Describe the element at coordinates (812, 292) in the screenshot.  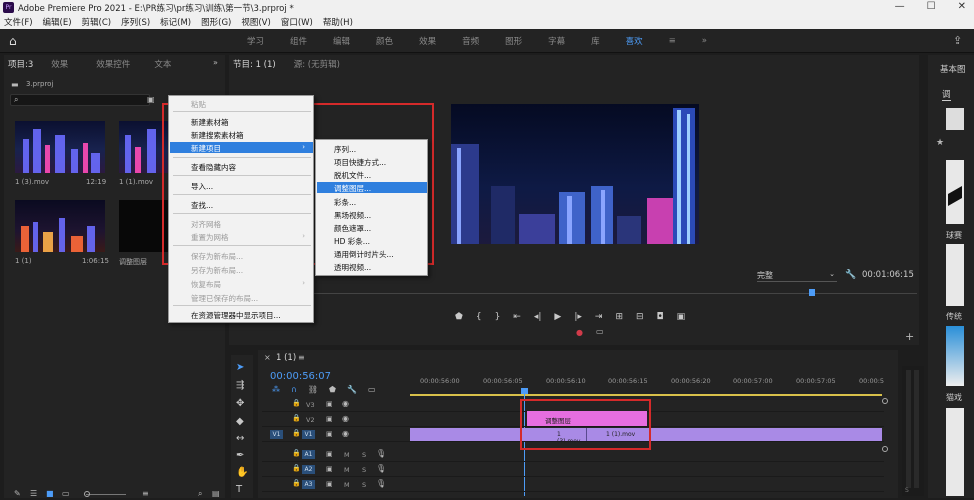
I see `playhead-marker` at that location.